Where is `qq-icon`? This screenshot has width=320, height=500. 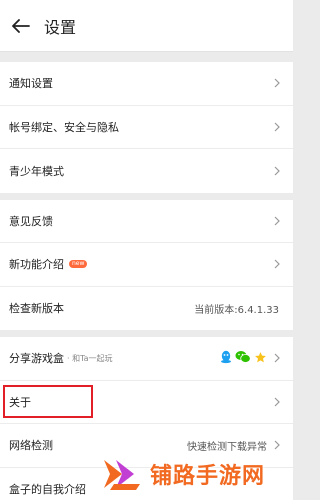 qq-icon is located at coordinates (226, 358).